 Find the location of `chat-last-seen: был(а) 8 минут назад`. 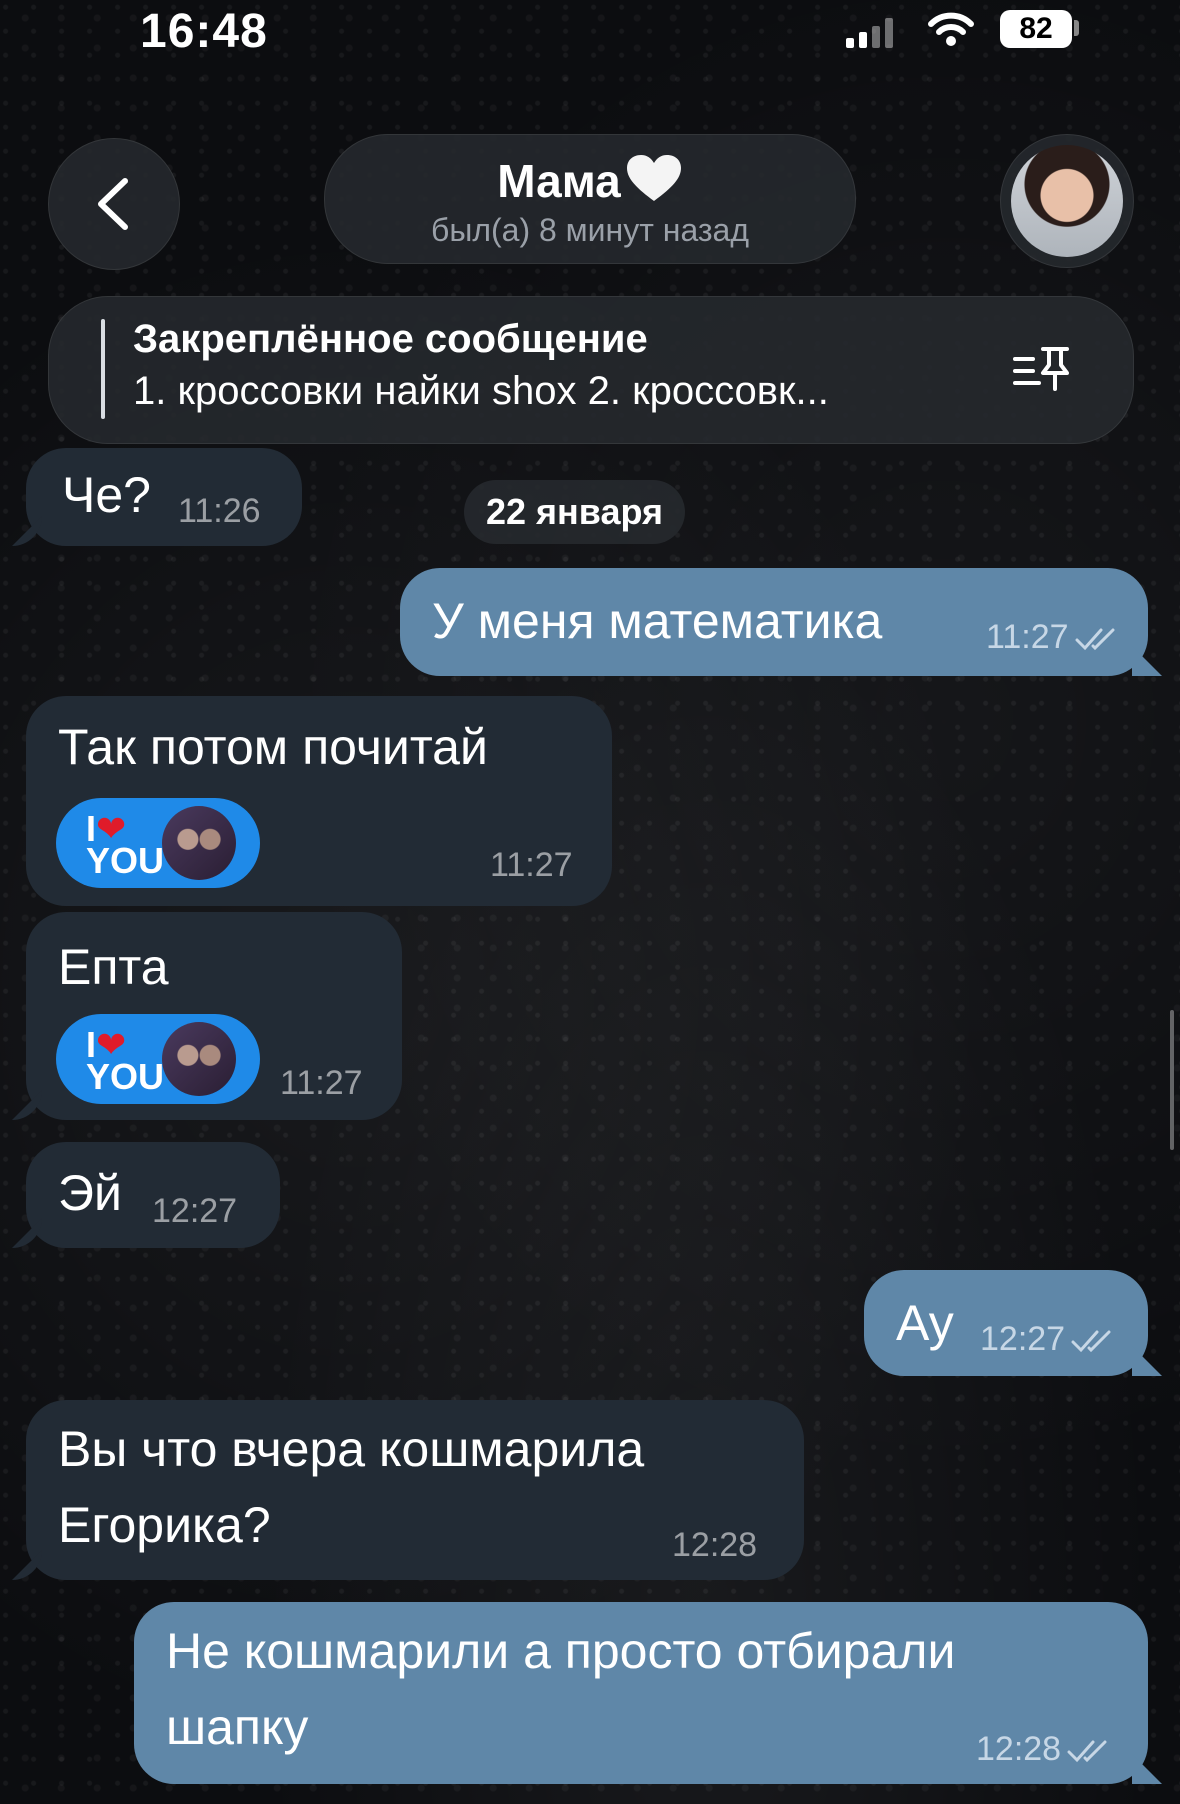

chat-last-seen: был(а) 8 минут назад is located at coordinates (590, 230).